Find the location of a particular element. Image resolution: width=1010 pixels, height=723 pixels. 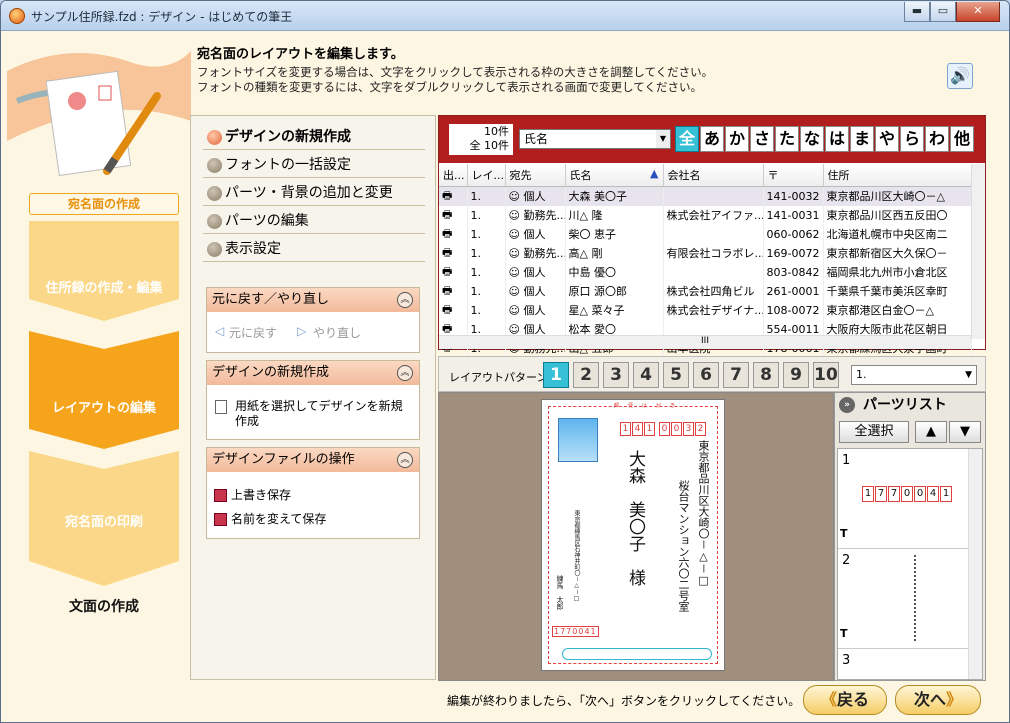

pattern-8: 8 is located at coordinates (766, 375).